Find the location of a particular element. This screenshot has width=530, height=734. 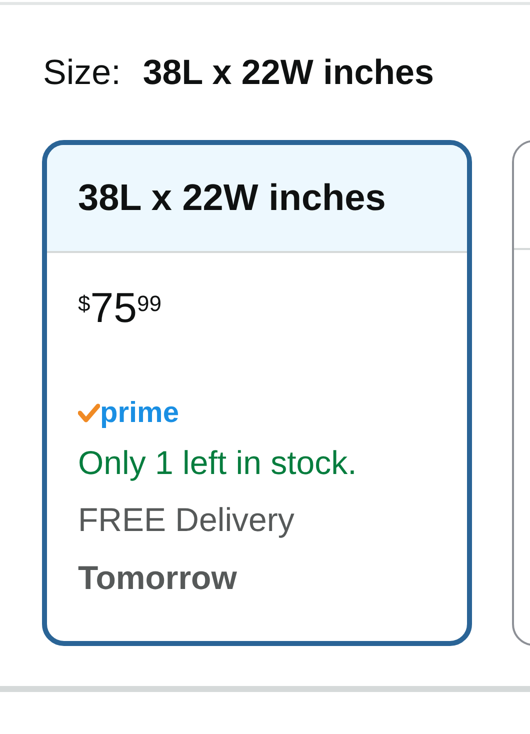

check-icon is located at coordinates (89, 413).